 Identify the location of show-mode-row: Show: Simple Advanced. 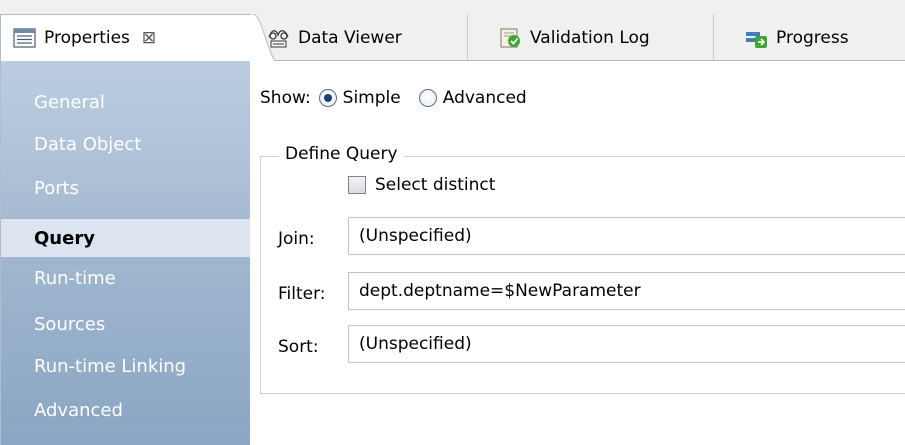
(398, 98).